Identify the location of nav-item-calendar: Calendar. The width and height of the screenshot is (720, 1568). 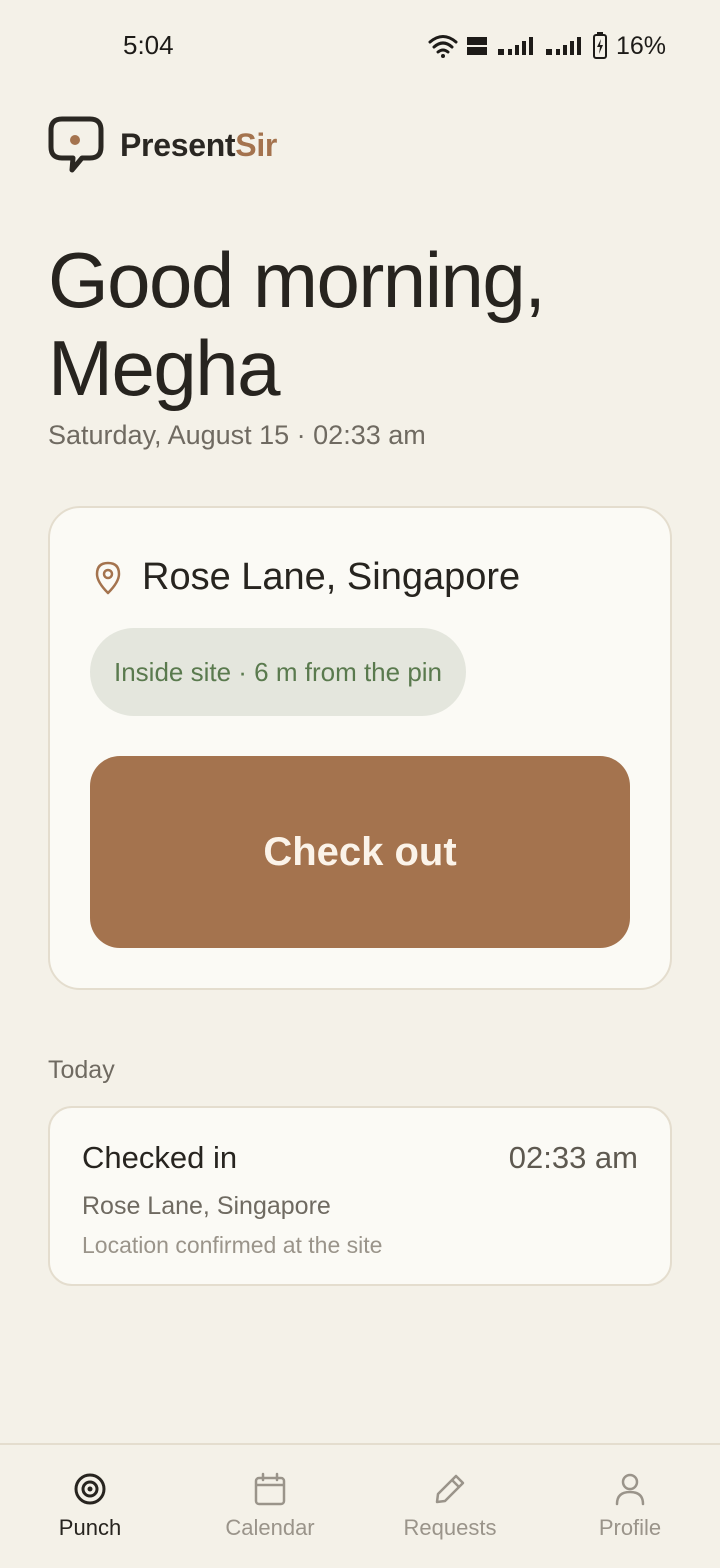
(270, 1511).